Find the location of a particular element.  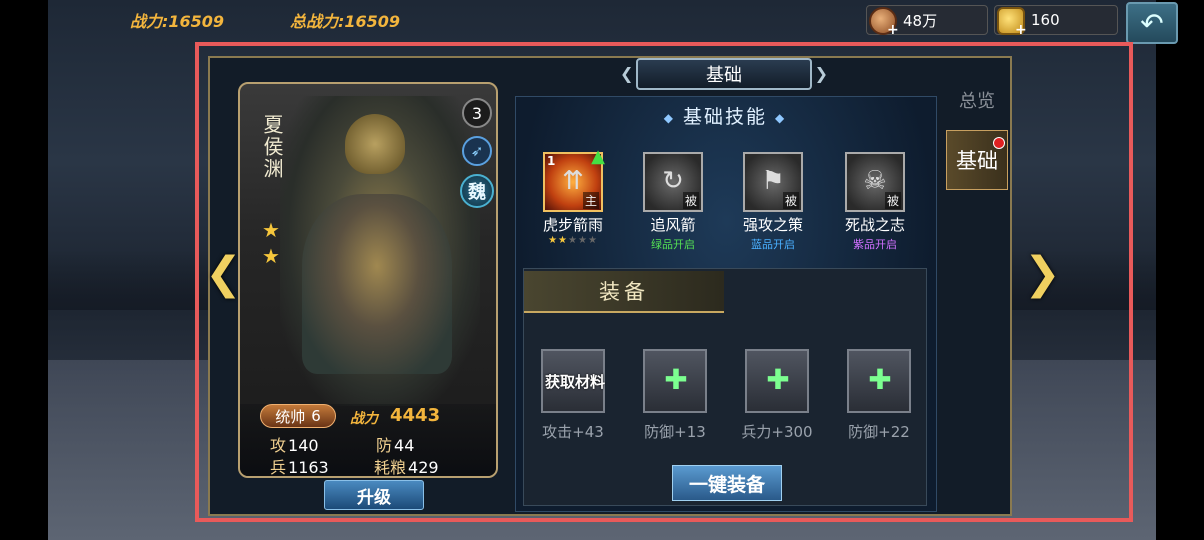

coin-amount: 48万 is located at coordinates (920, 20).